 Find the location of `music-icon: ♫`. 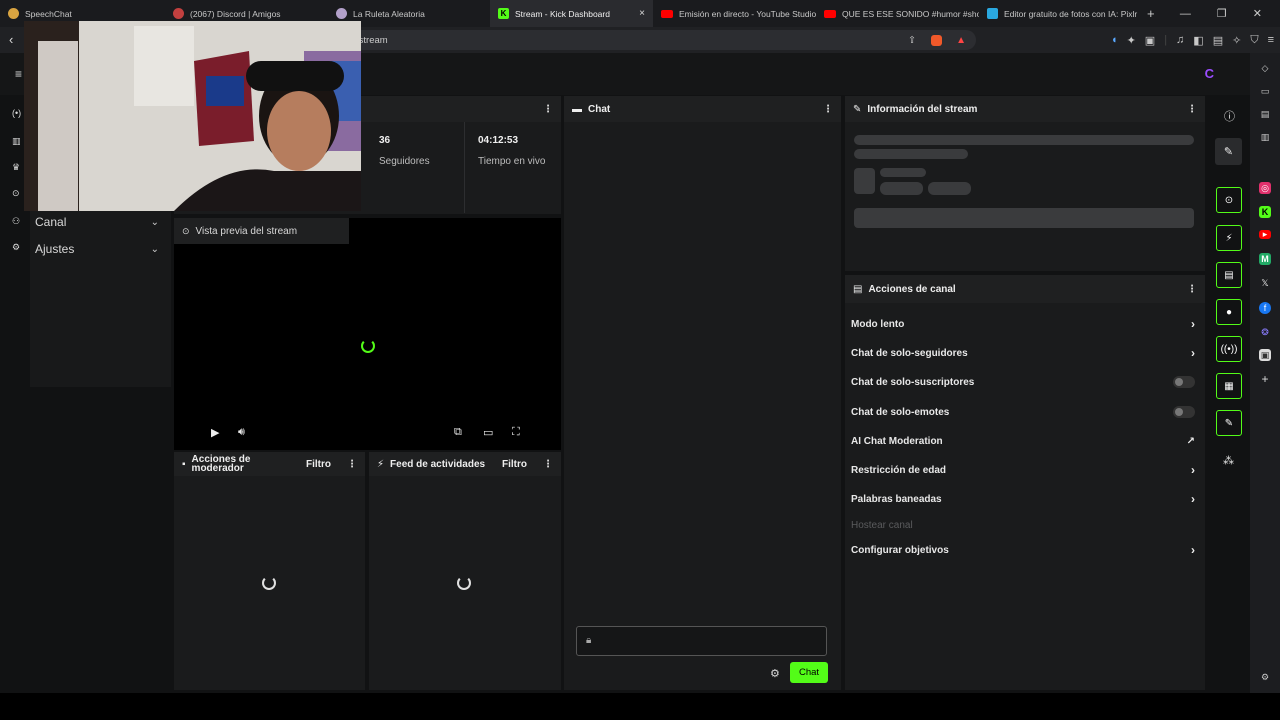

music-icon: ♫ is located at coordinates (1180, 40).